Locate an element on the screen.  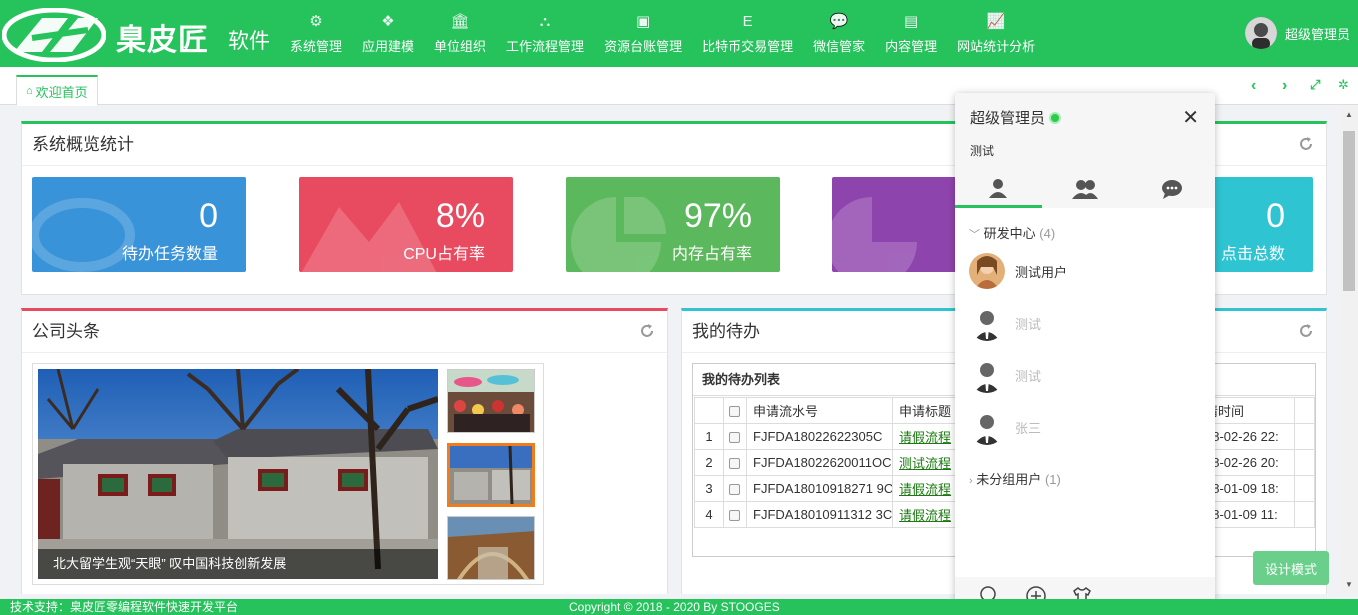
stat-label: 内存占有率 is located at coordinates (711, 254).